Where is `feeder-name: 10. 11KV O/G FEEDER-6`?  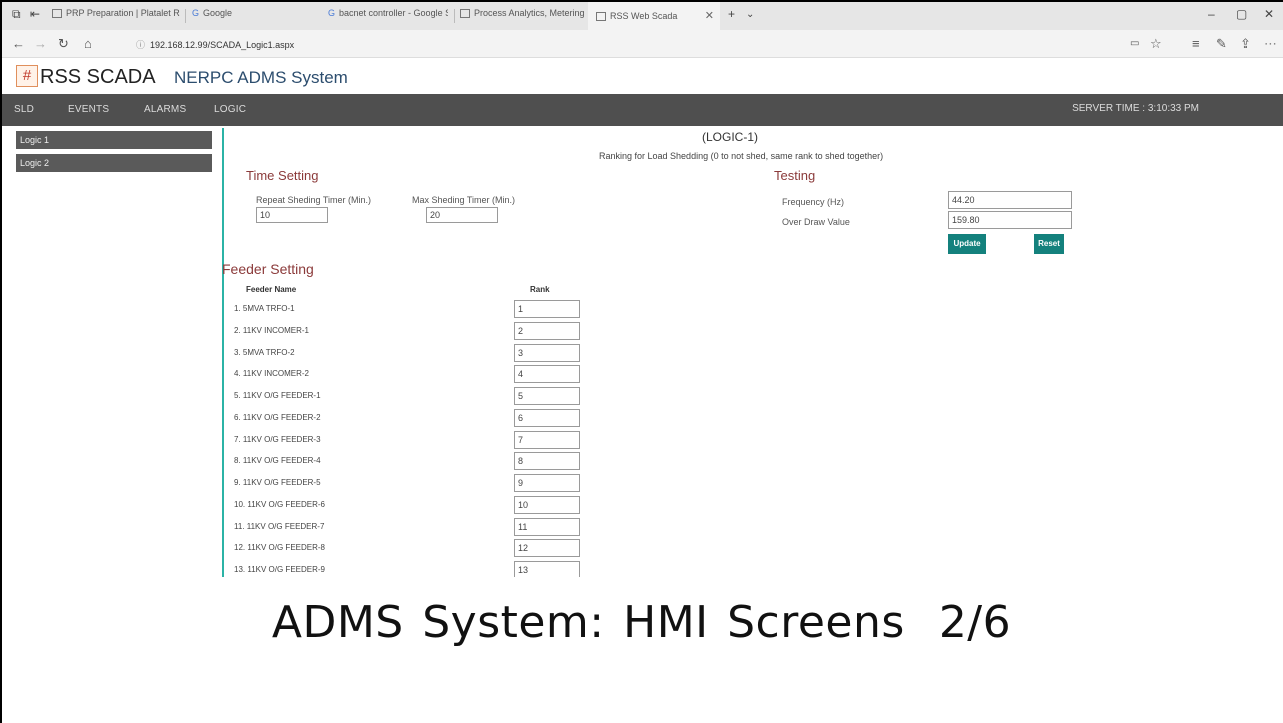
feeder-name: 10. 11KV O/G FEEDER-6 is located at coordinates (279, 504).